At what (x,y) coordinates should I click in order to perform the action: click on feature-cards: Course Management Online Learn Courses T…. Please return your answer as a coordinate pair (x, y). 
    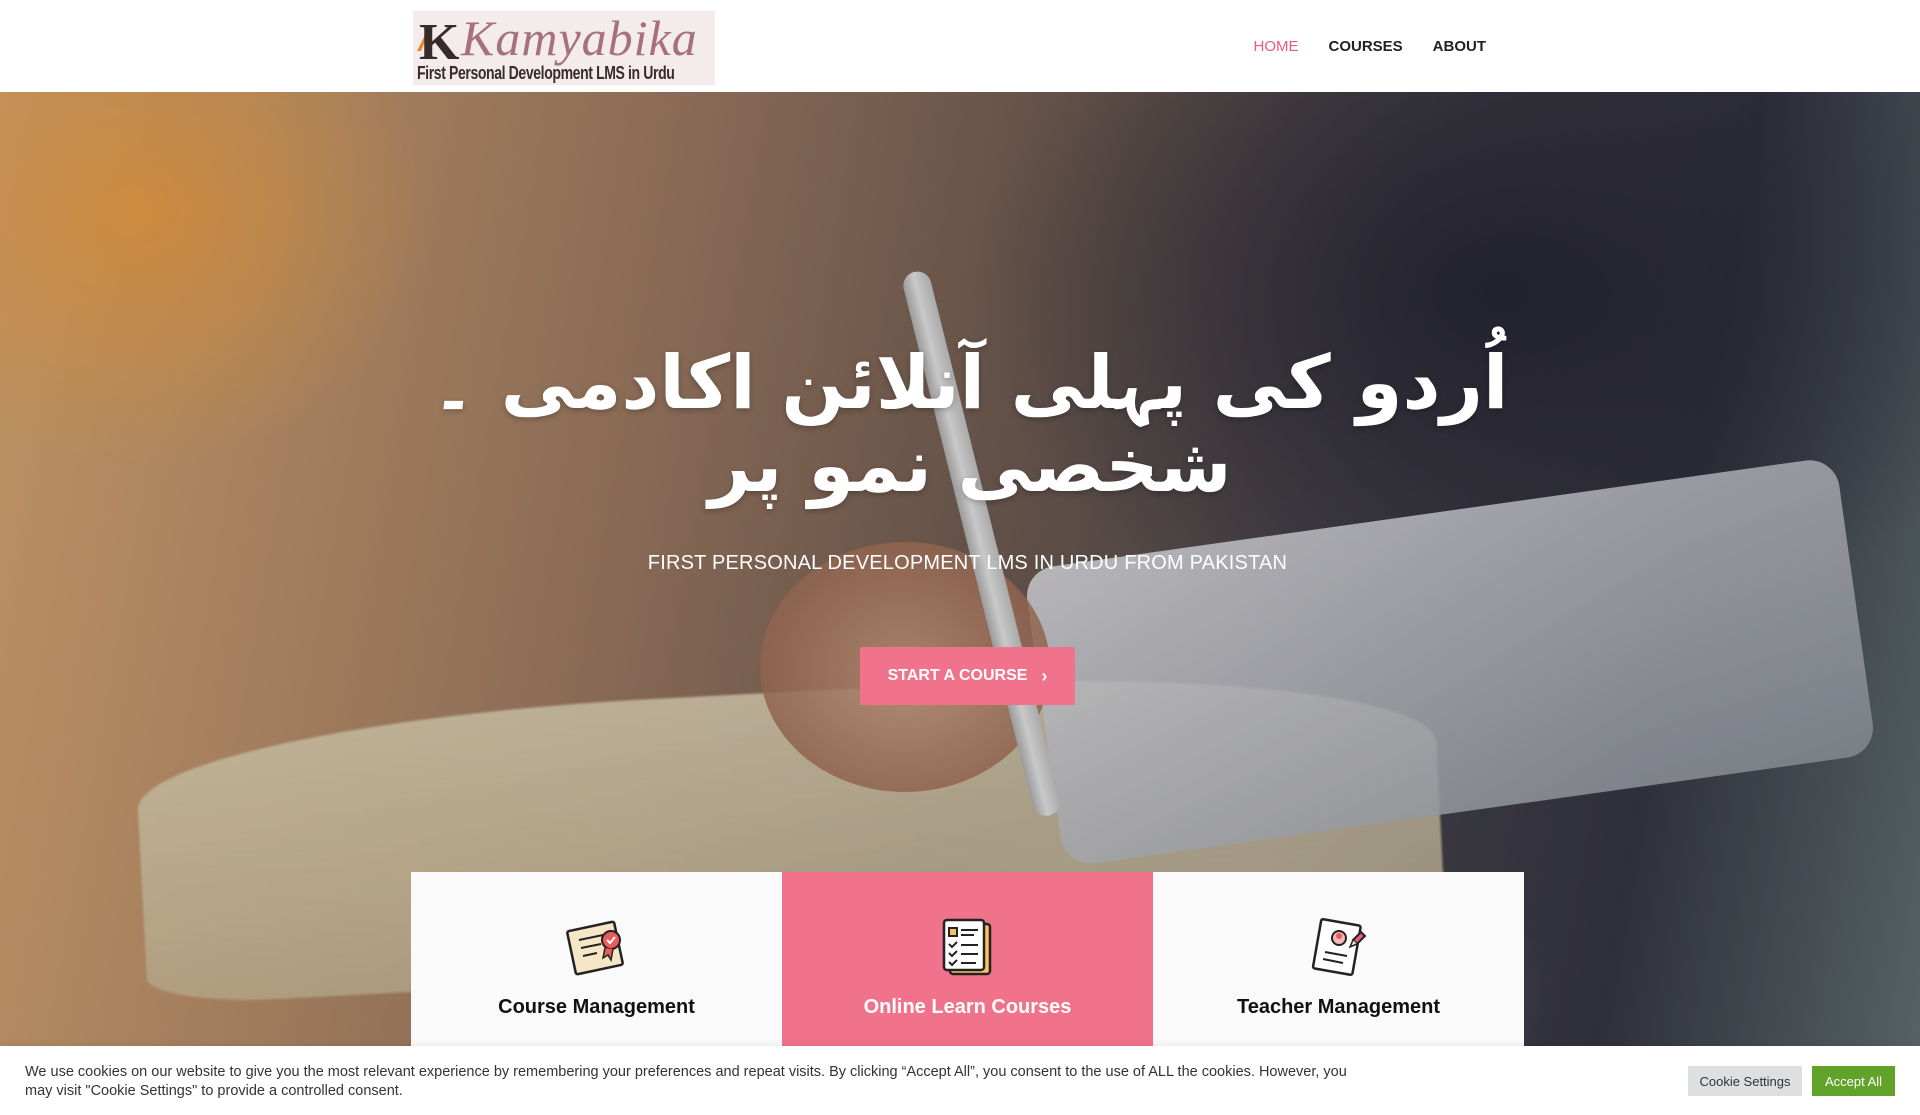
    Looking at the image, I should click on (967, 959).